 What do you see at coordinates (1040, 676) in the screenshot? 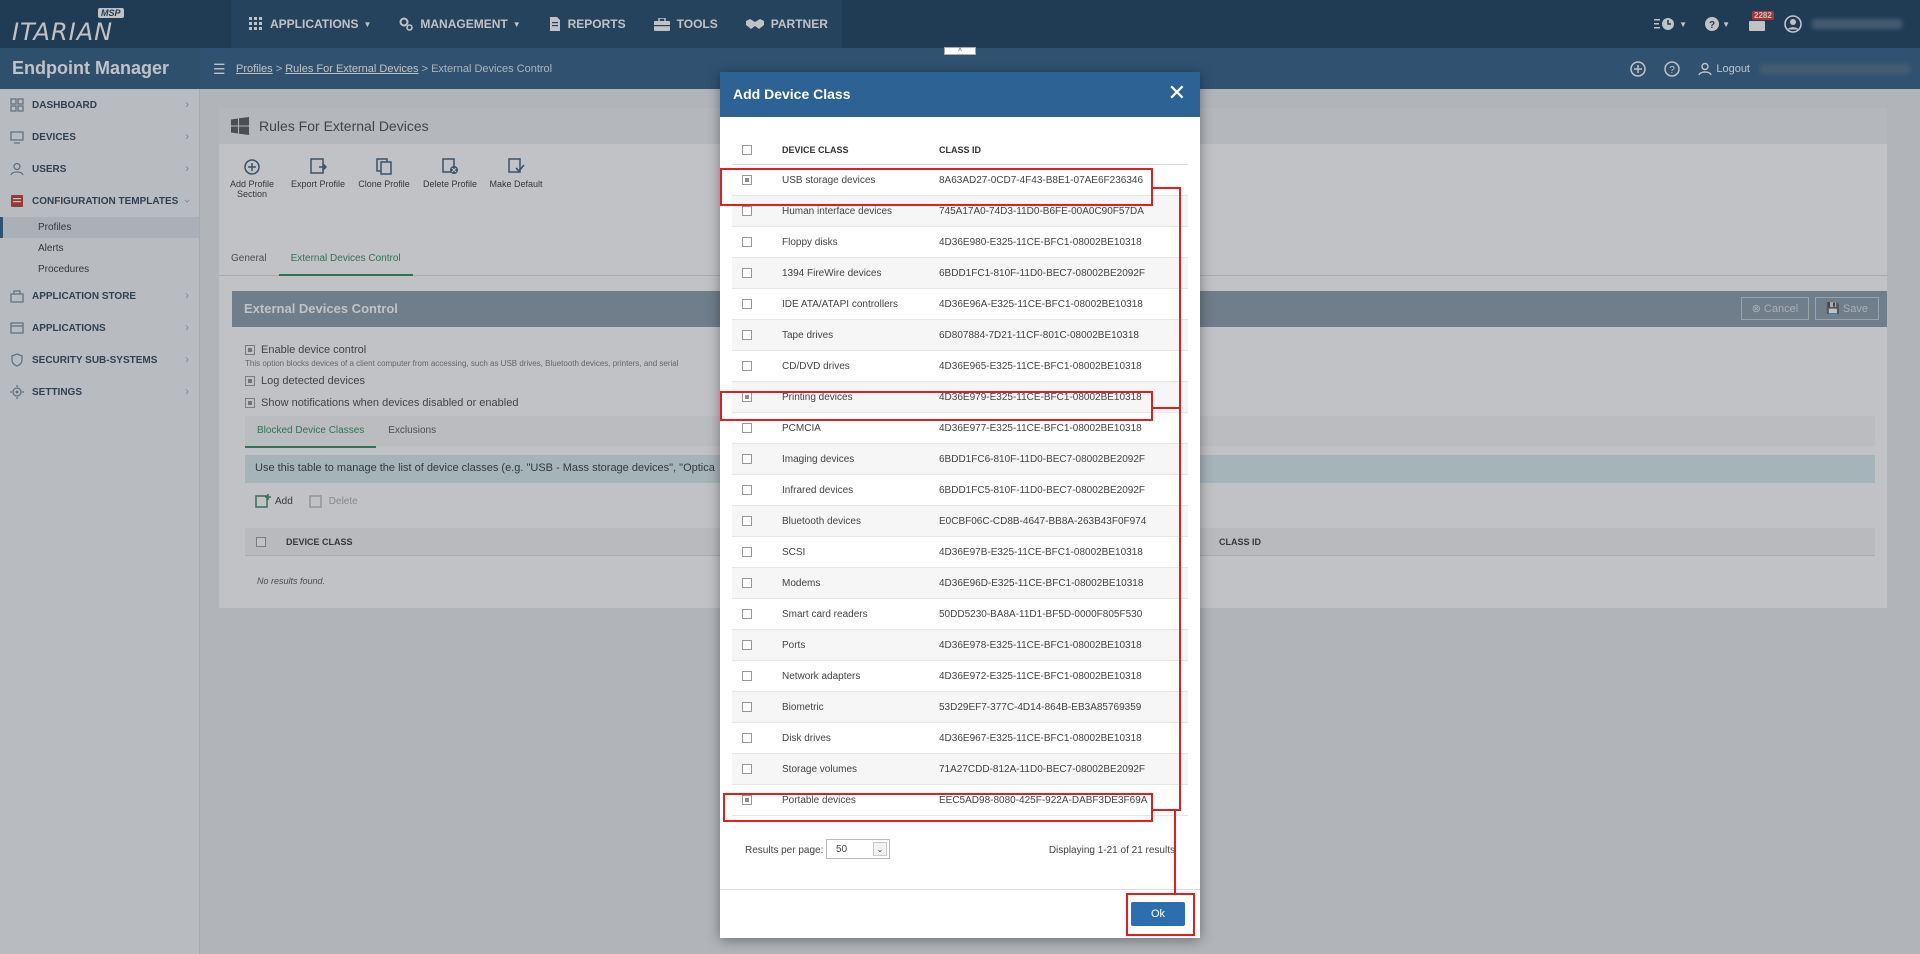
I see `class-id: 4D36E972-E325-11CE-BFC1-08002BE10318` at bounding box center [1040, 676].